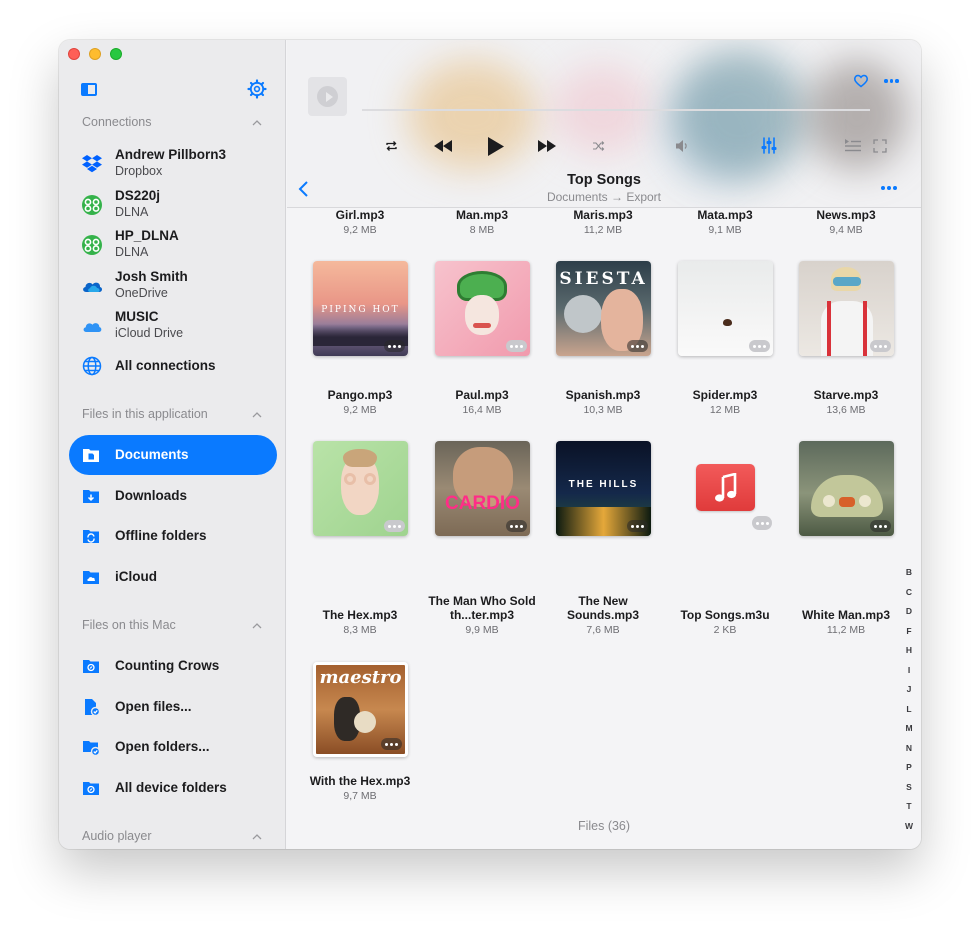 Image resolution: width=980 pixels, height=927 pixels. I want to click on sidebar-item-offline-folders: Offline folders, so click(173, 536).